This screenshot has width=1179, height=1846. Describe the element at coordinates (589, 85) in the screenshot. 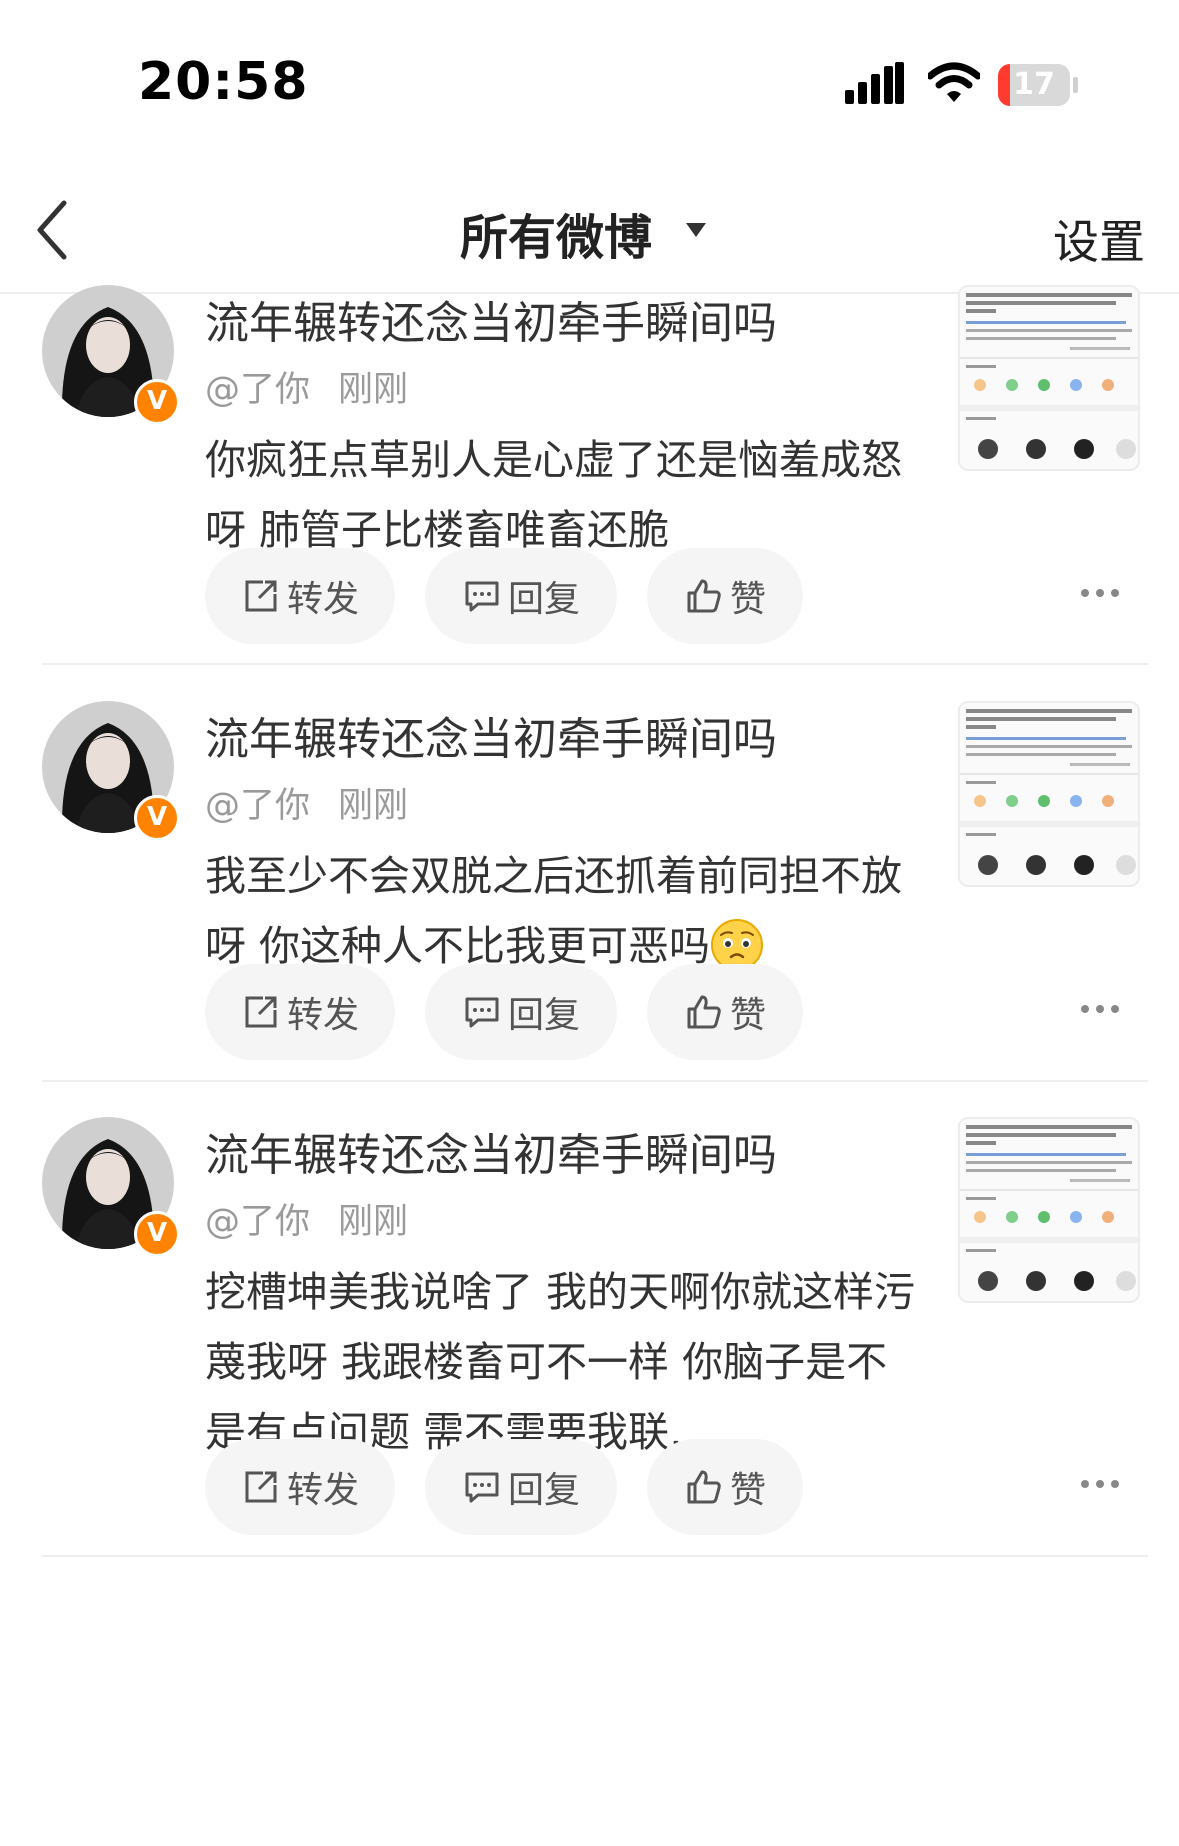

I see `status-bar: 20:58 17` at that location.